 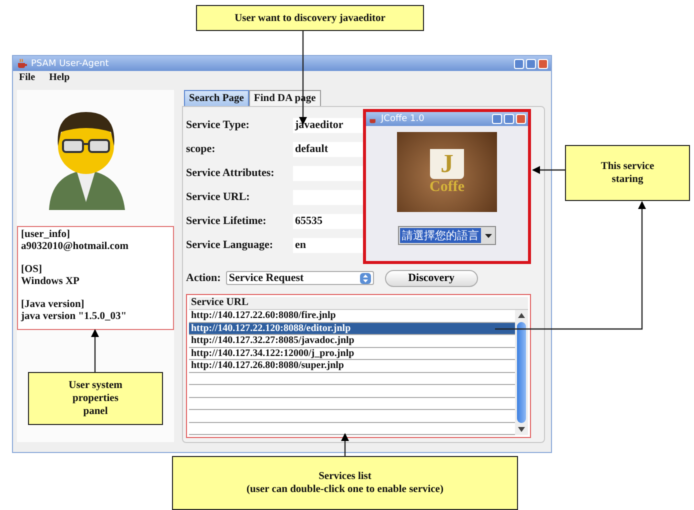 What do you see at coordinates (345, 483) in the screenshot?
I see `callout-note: Services list (user can double-click one to enable service)` at bounding box center [345, 483].